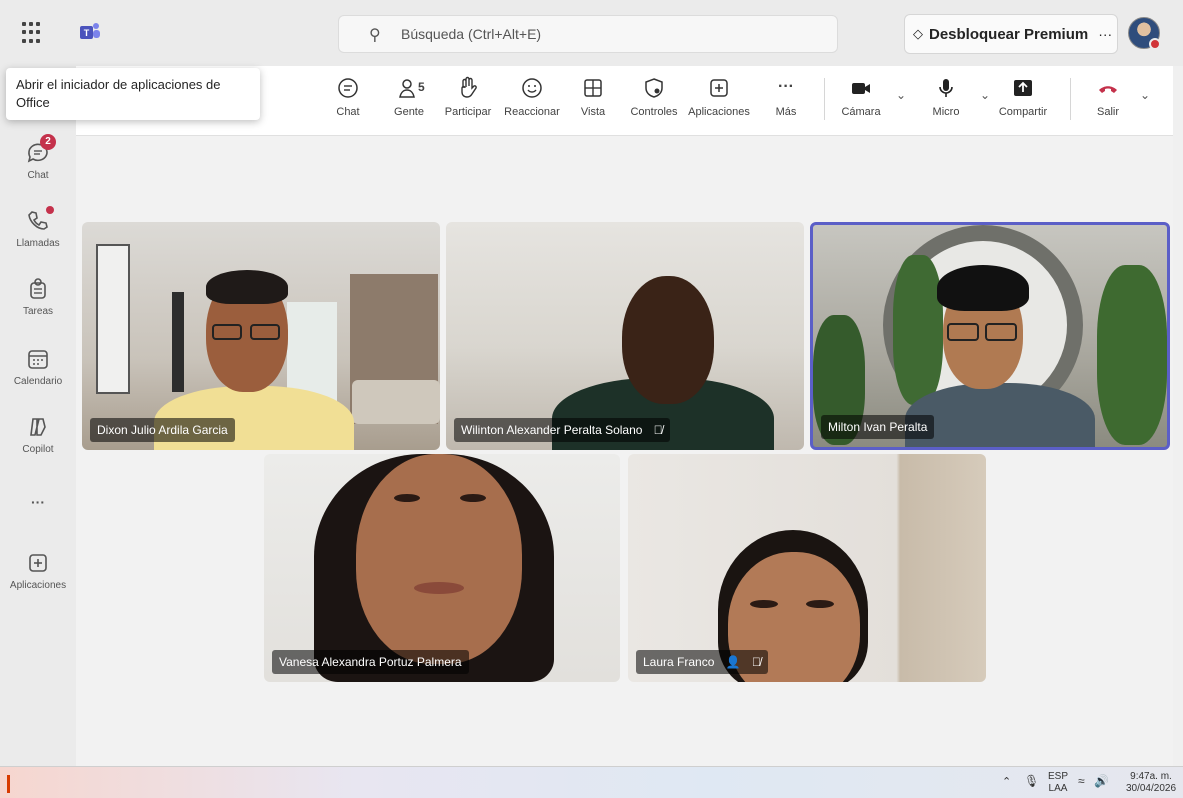  Describe the element at coordinates (625, 336) in the screenshot. I see `video-tile-wilinton: Wilinton Alexander Peralta Solano 🎙̸` at that location.